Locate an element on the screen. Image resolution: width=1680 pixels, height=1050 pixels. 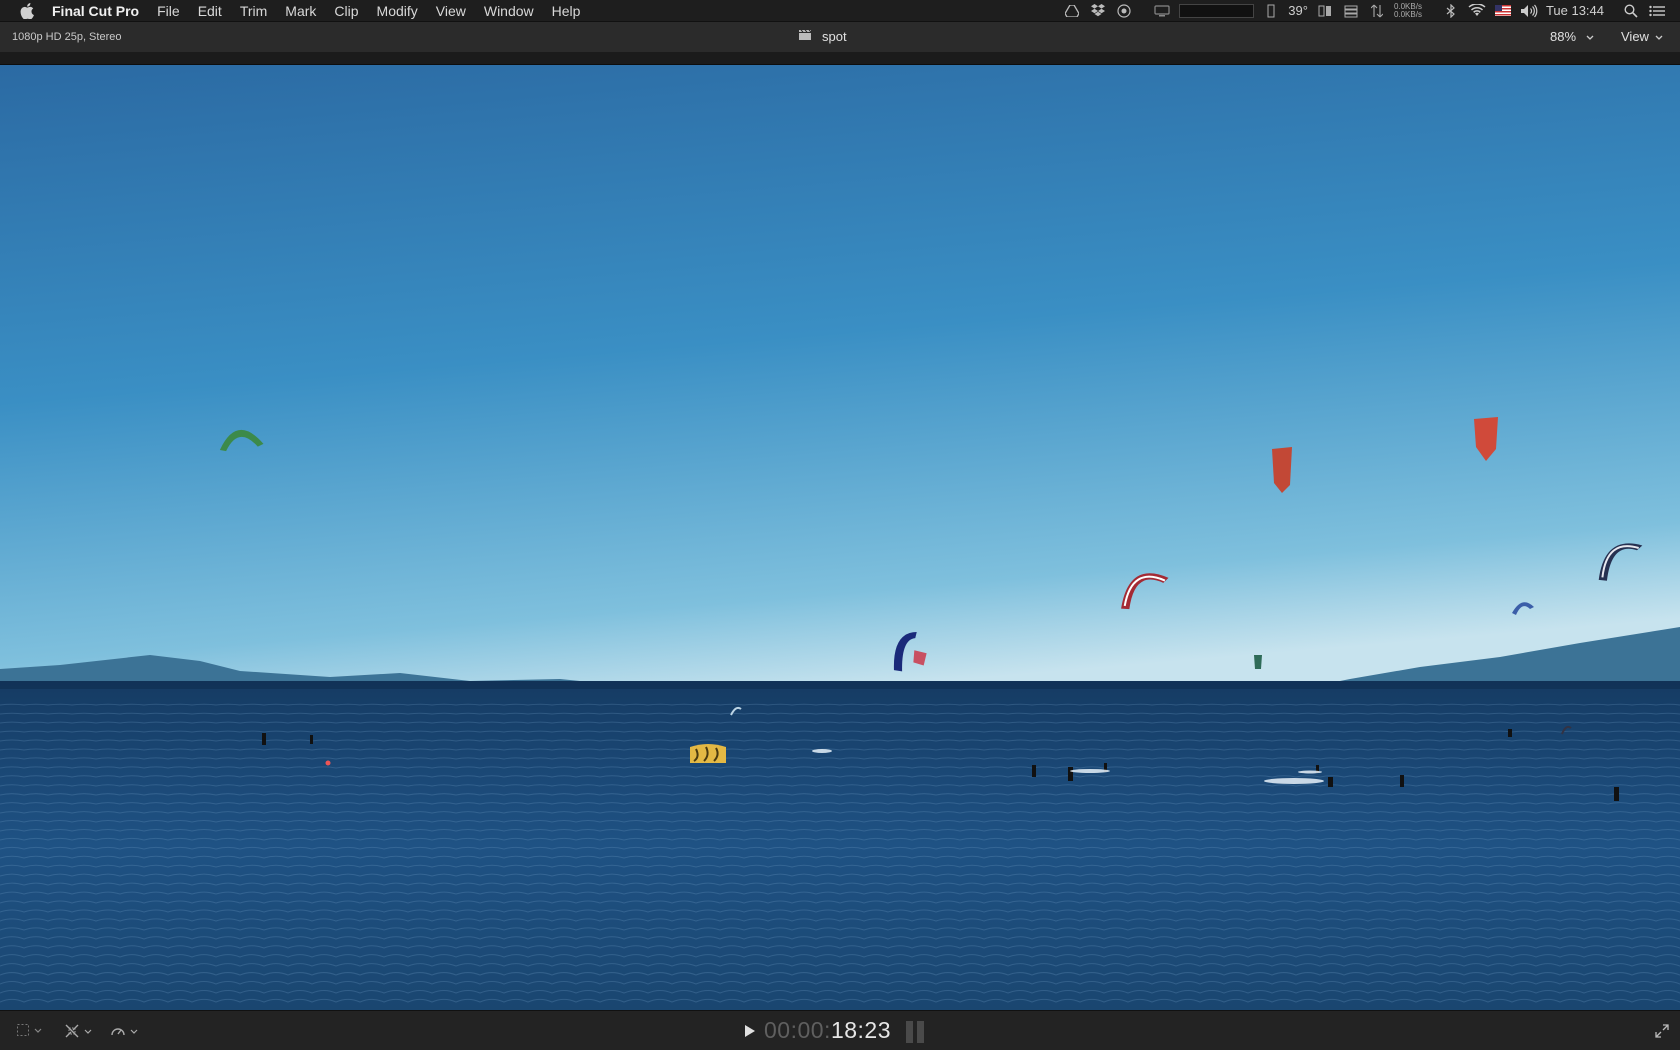
menu-trim: Trim is located at coordinates (253, 11).